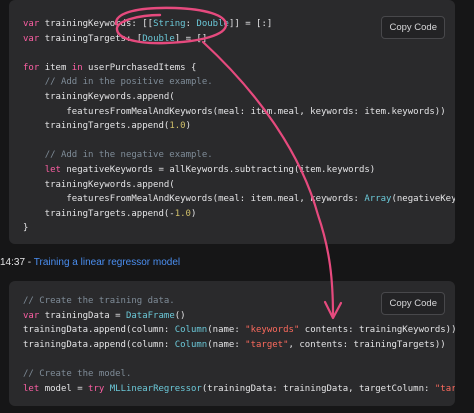  Describe the element at coordinates (239, 68) in the screenshot. I see `code-line: for item in userPurchasedItems {` at that location.